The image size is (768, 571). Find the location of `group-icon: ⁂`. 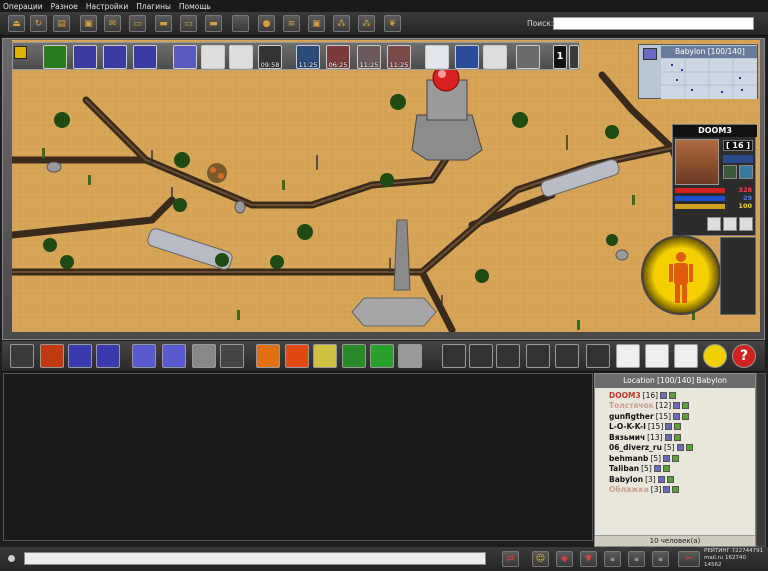

group-icon: ⁂ is located at coordinates (341, 23).